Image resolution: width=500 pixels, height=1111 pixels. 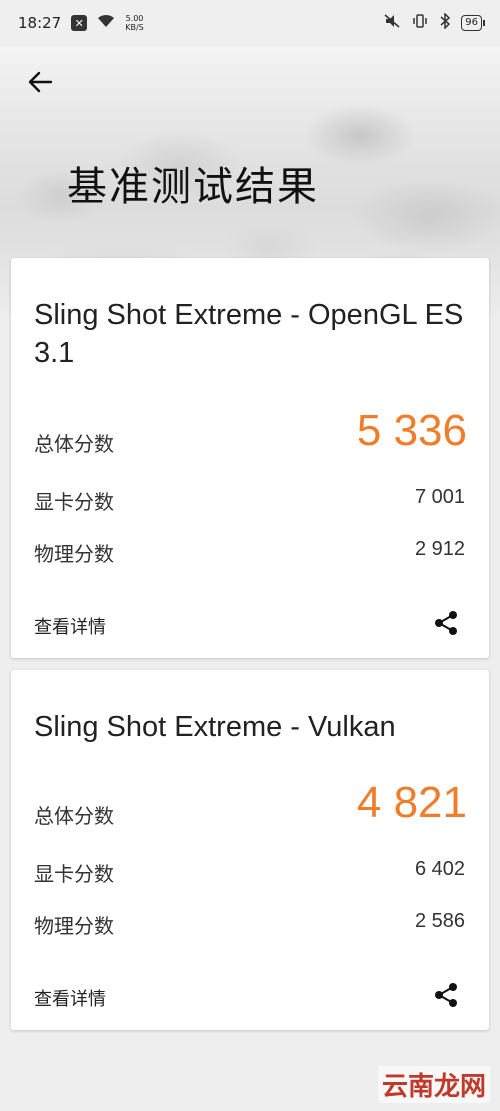 I want to click on physics-score-value: 2 586, so click(x=439, y=921).